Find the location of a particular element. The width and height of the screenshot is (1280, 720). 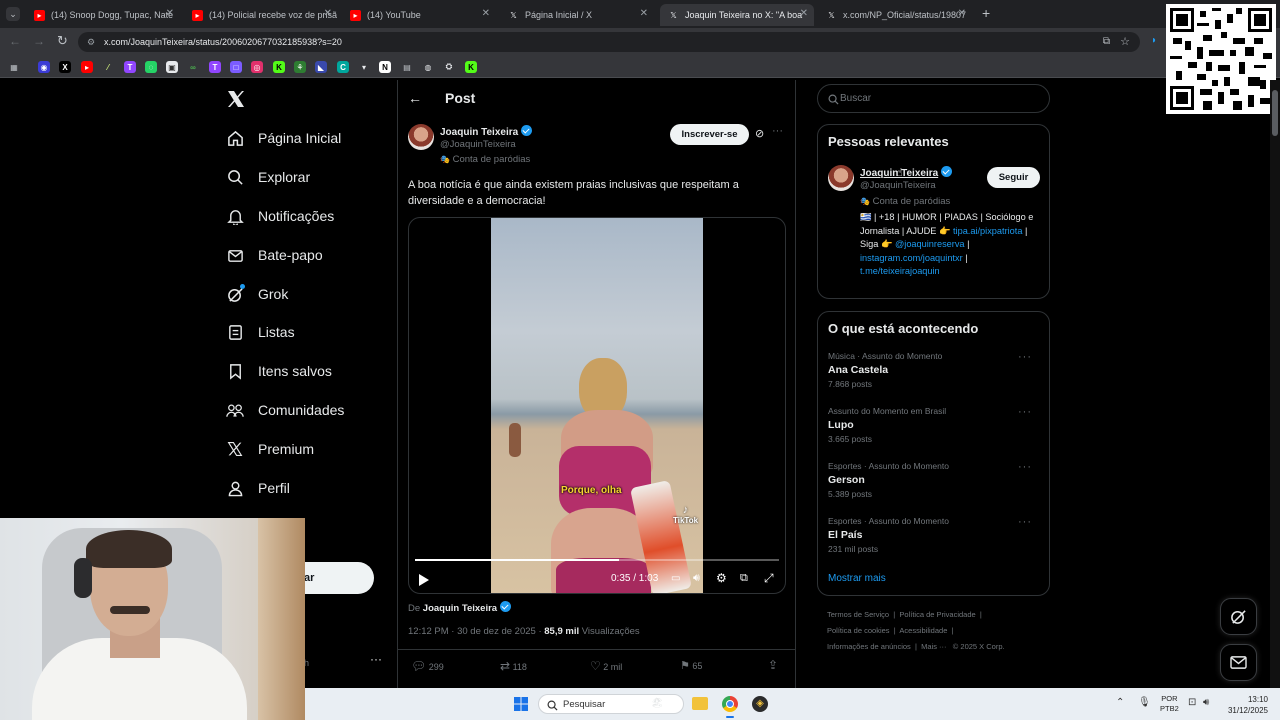

extension-icon: ◗ is located at coordinates (1154, 40).